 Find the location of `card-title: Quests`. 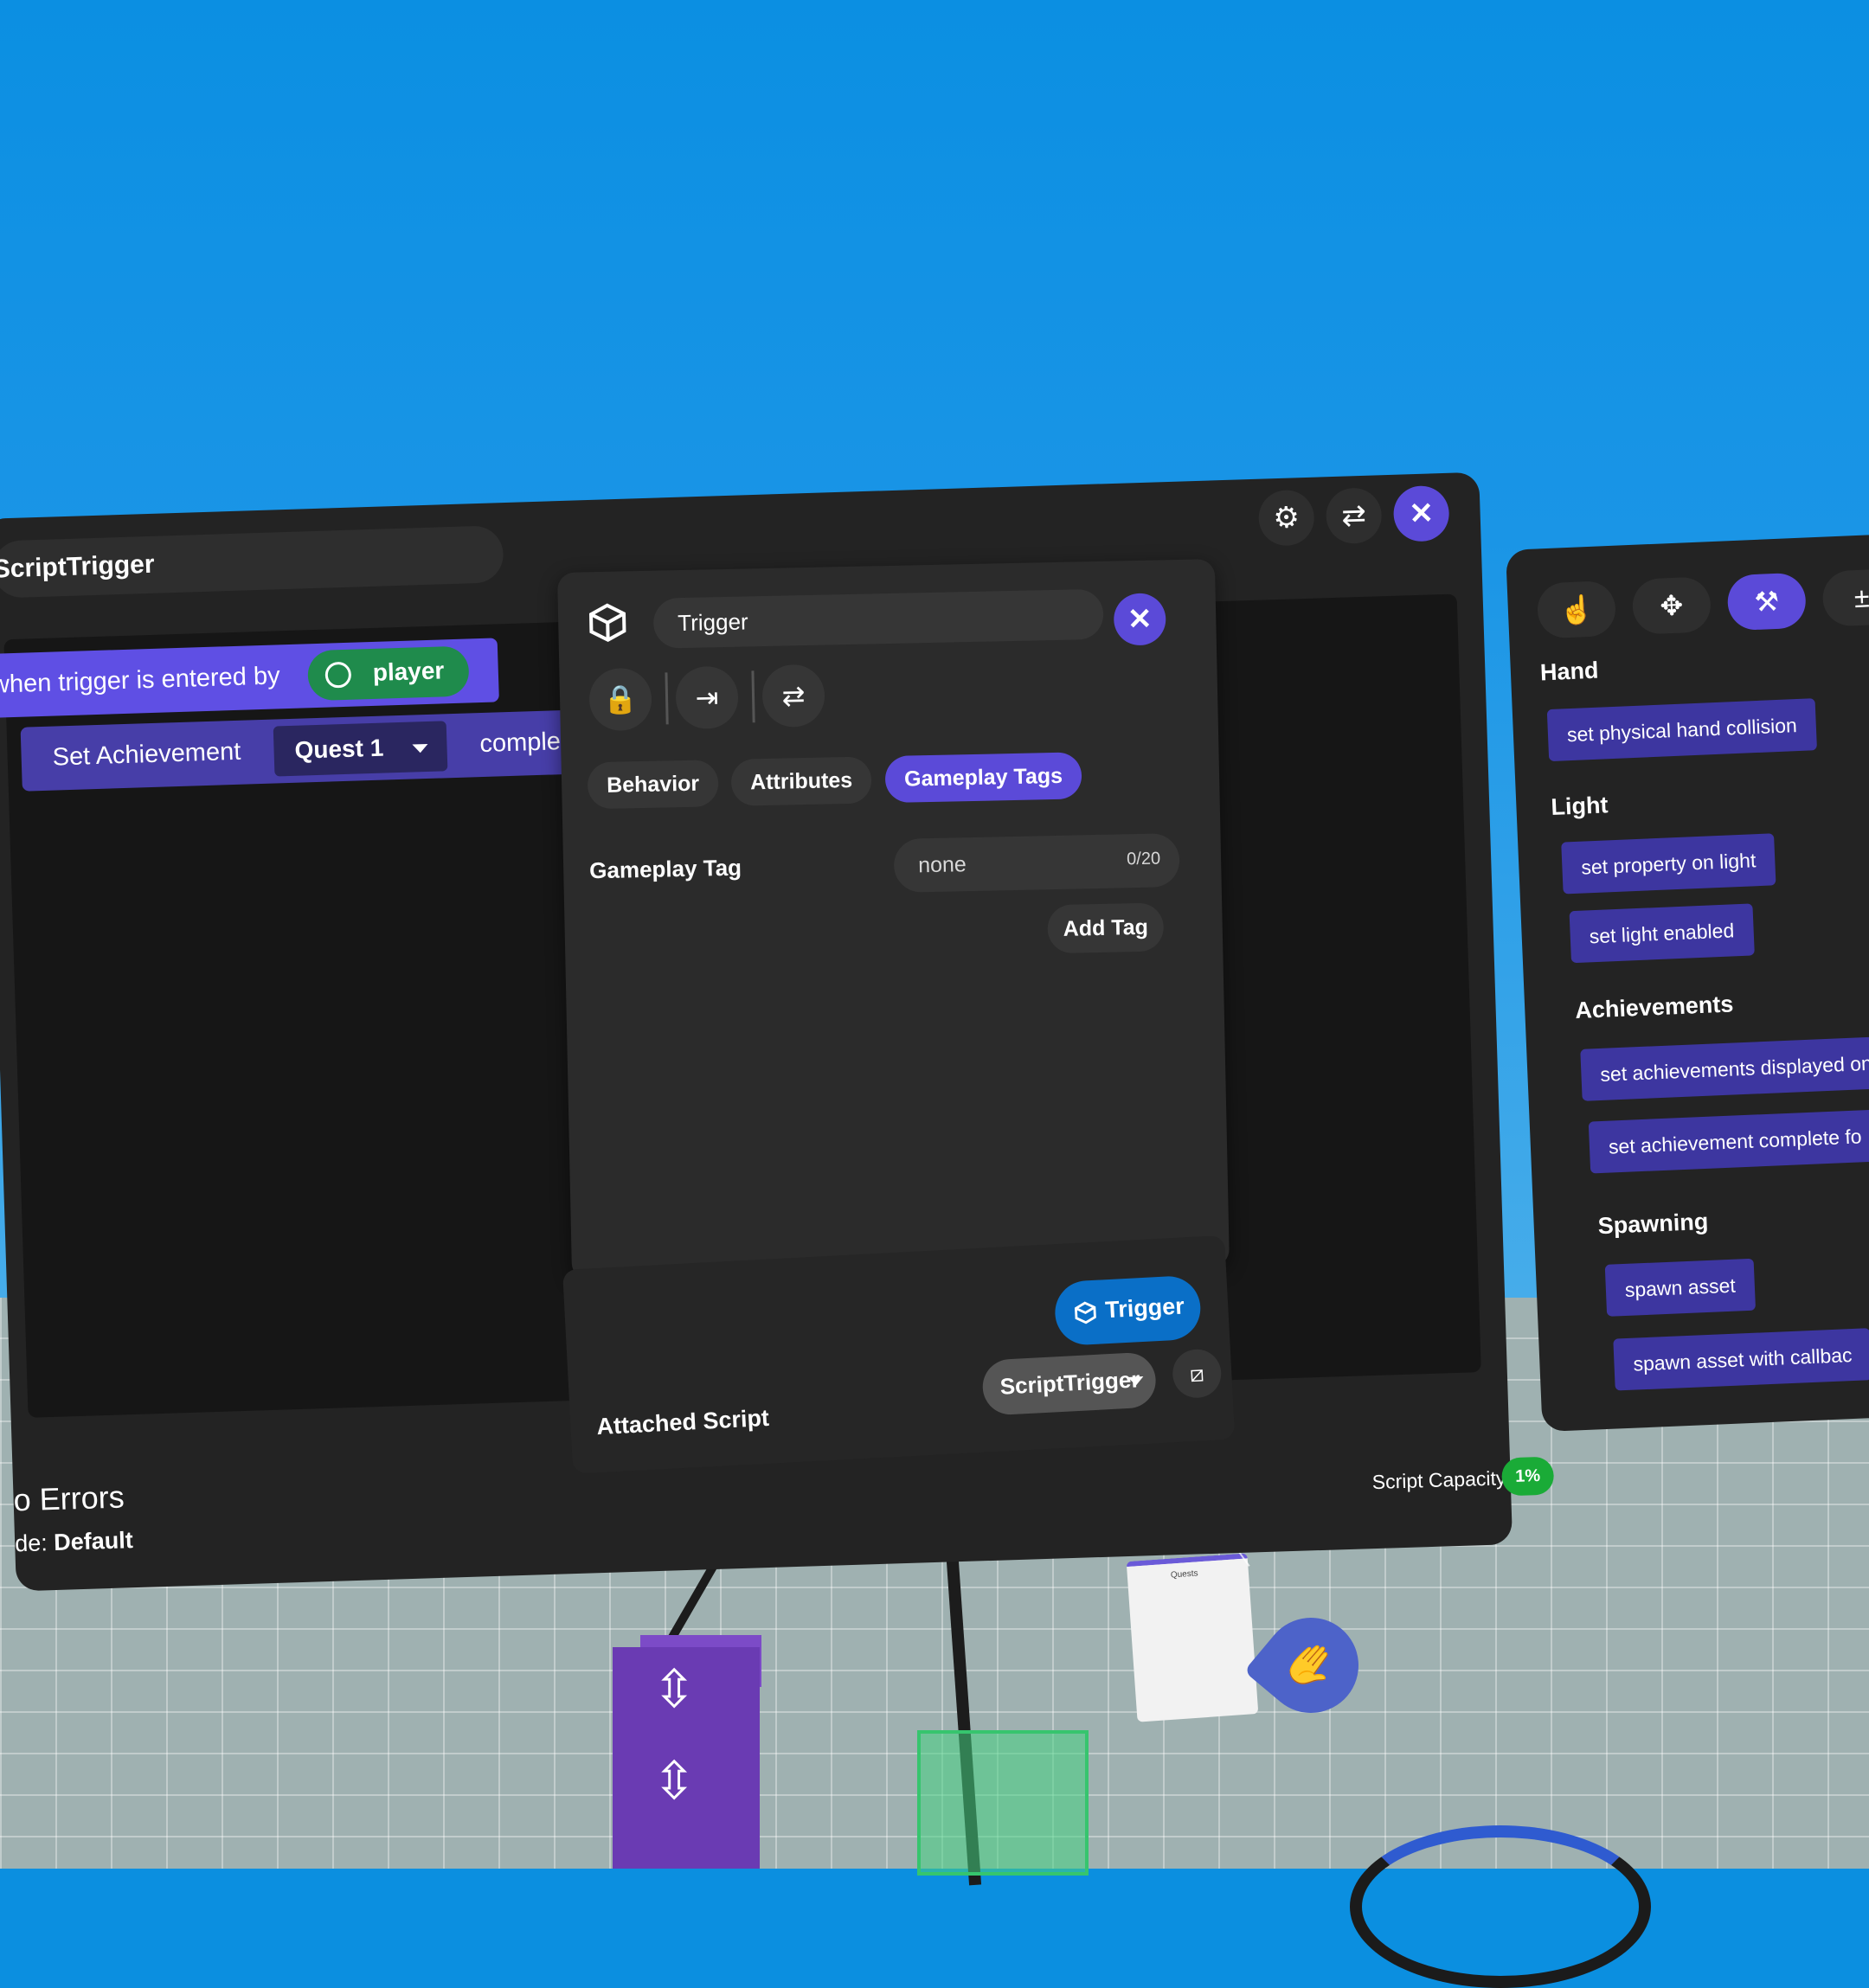

card-title: Quests is located at coordinates (1185, 1574).